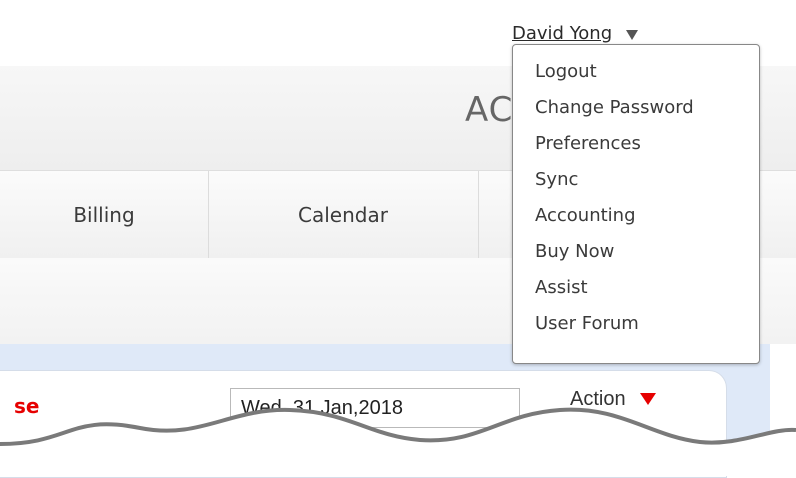  What do you see at coordinates (556, 183) in the screenshot?
I see `menu-item-sync: Sync` at bounding box center [556, 183].